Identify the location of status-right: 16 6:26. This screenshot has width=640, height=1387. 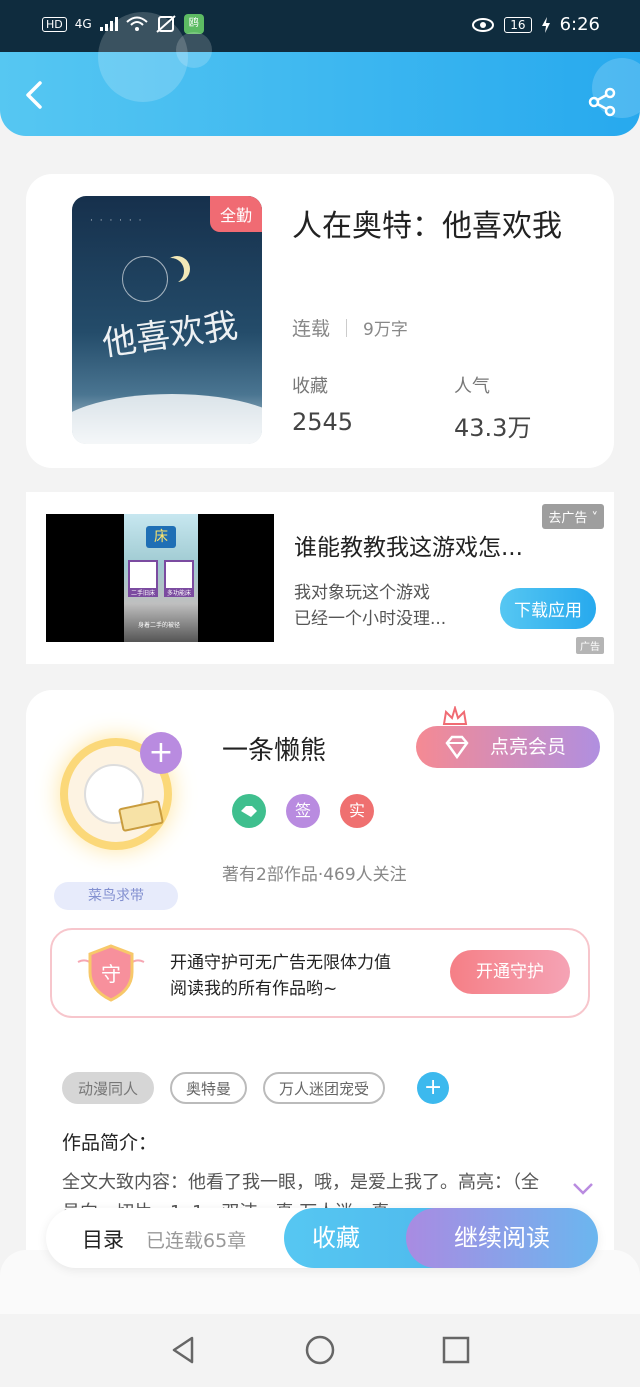
(536, 24).